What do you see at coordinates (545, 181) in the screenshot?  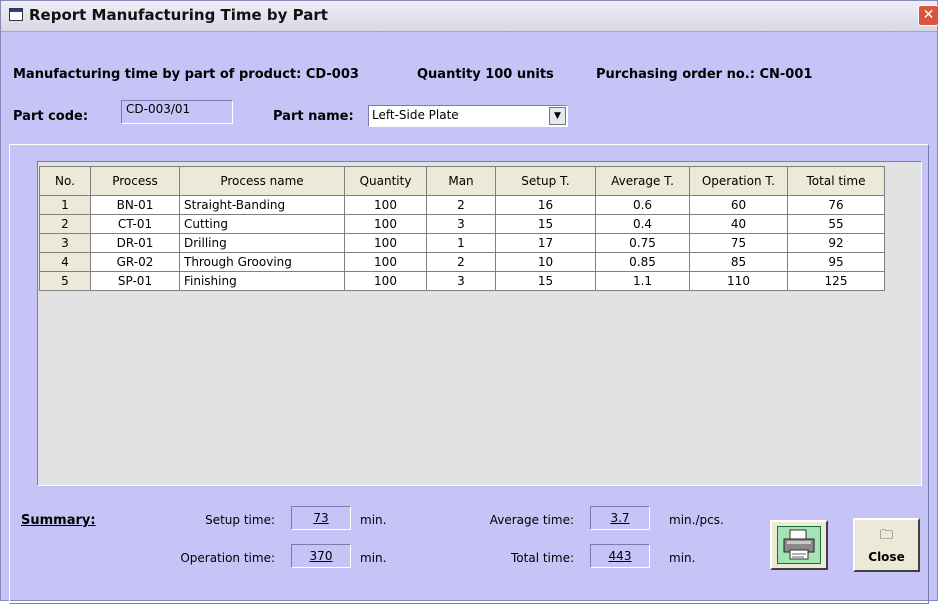 I see `column-header: Setup T.` at bounding box center [545, 181].